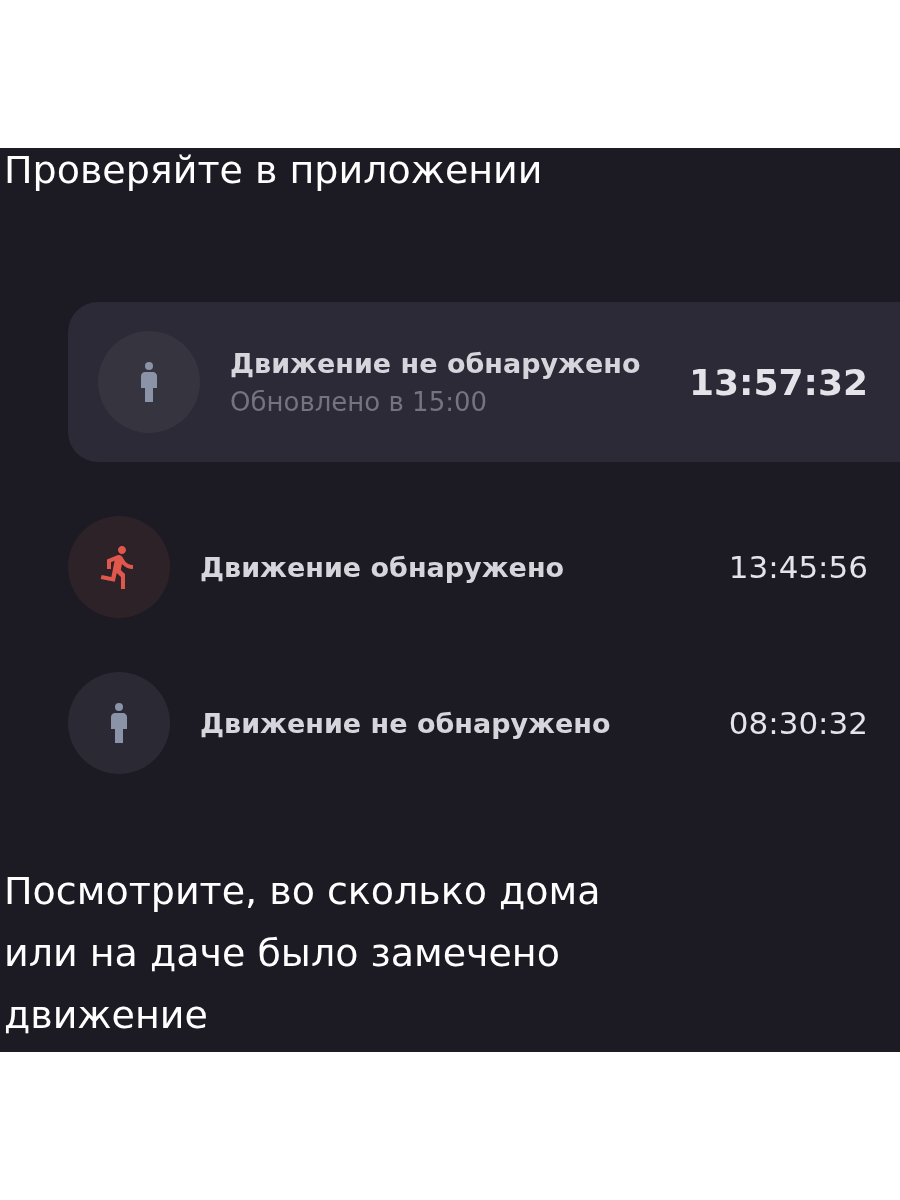 The height and width of the screenshot is (1200, 900). What do you see at coordinates (273, 170) in the screenshot?
I see `heading: Проверяйте в приложении` at bounding box center [273, 170].